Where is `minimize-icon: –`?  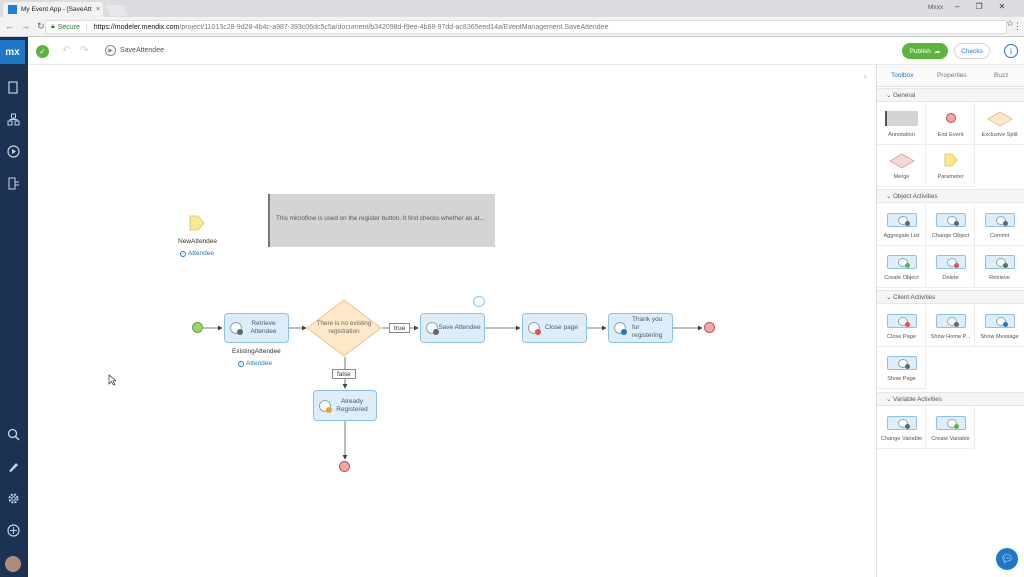
minimize-icon: – is located at coordinates (957, 6).